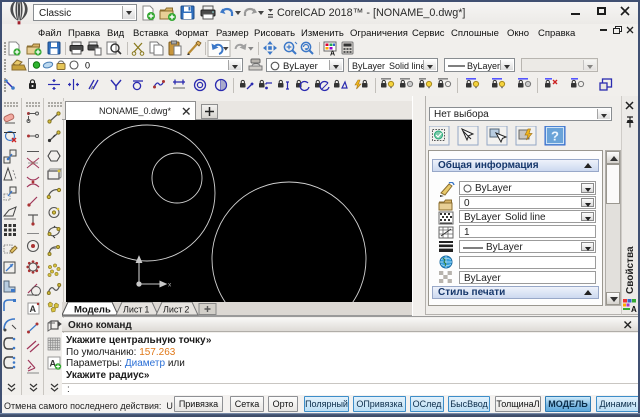 This screenshot has height=417, width=640. Describe the element at coordinates (136, 310) in the screenshot. I see `svg-text: Лист 1` at that location.